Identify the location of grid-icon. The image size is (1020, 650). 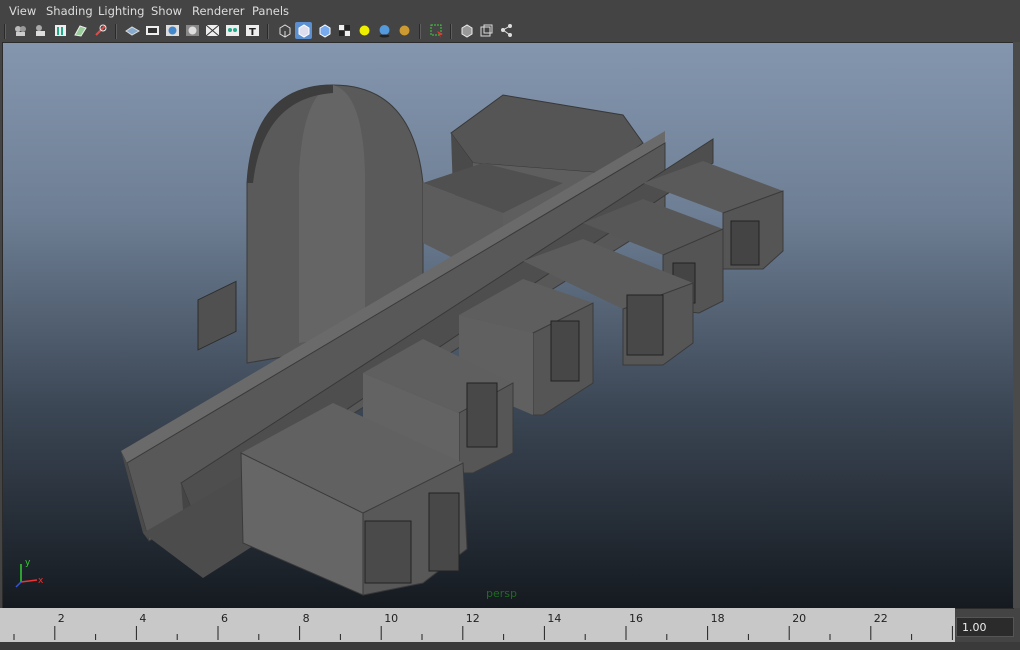
(132, 30).